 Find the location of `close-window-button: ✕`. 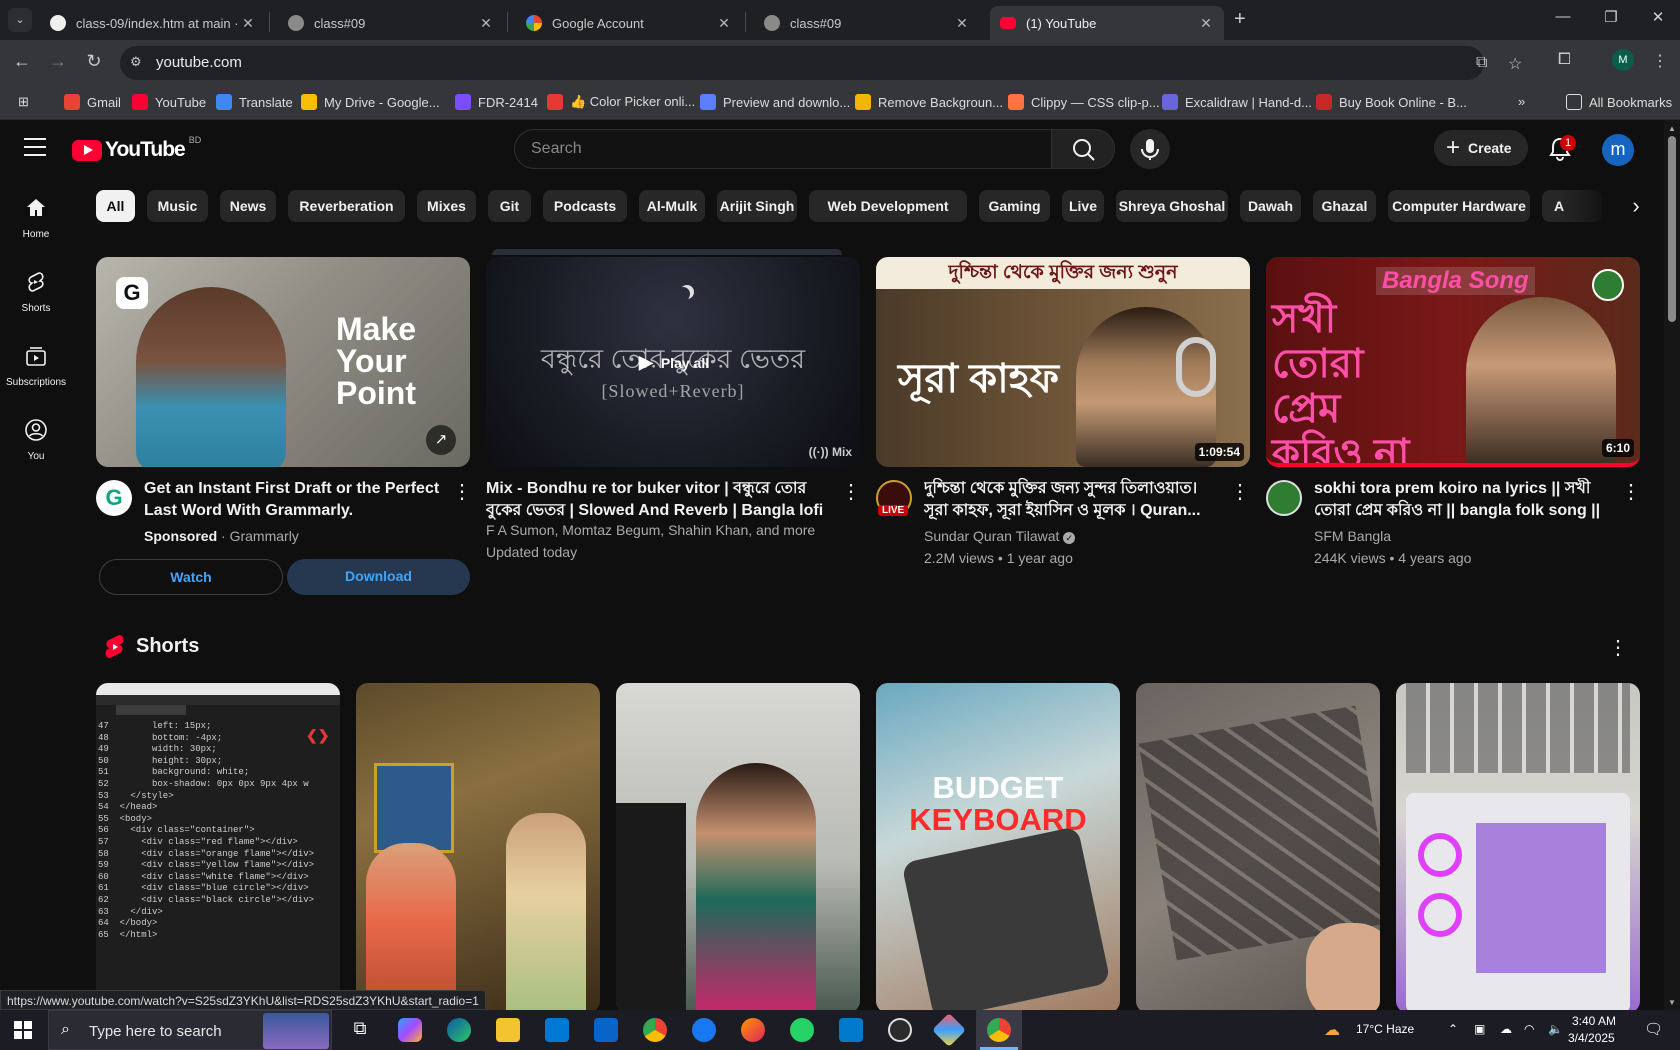

close-window-button: ✕ is located at coordinates (1658, 17).